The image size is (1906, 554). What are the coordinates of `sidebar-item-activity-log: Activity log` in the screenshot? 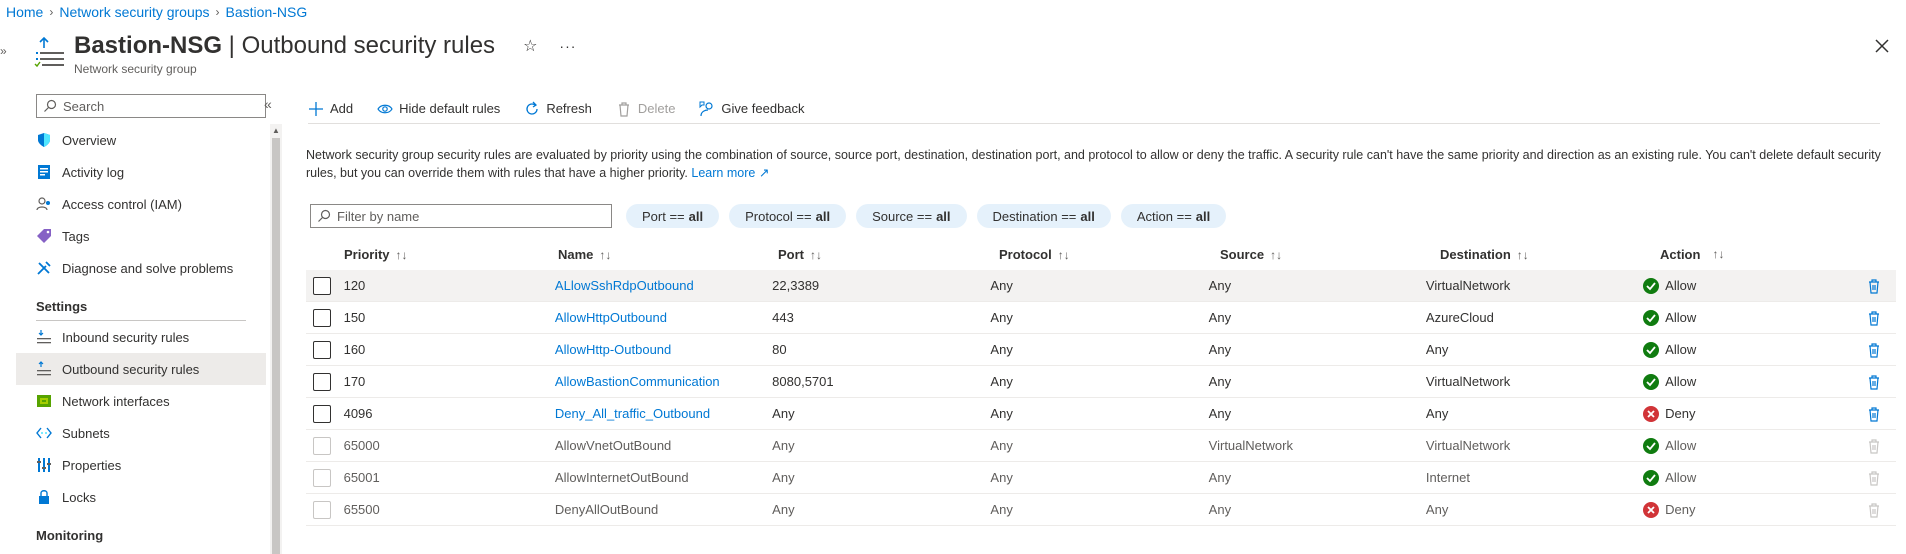 It's located at (141, 172).